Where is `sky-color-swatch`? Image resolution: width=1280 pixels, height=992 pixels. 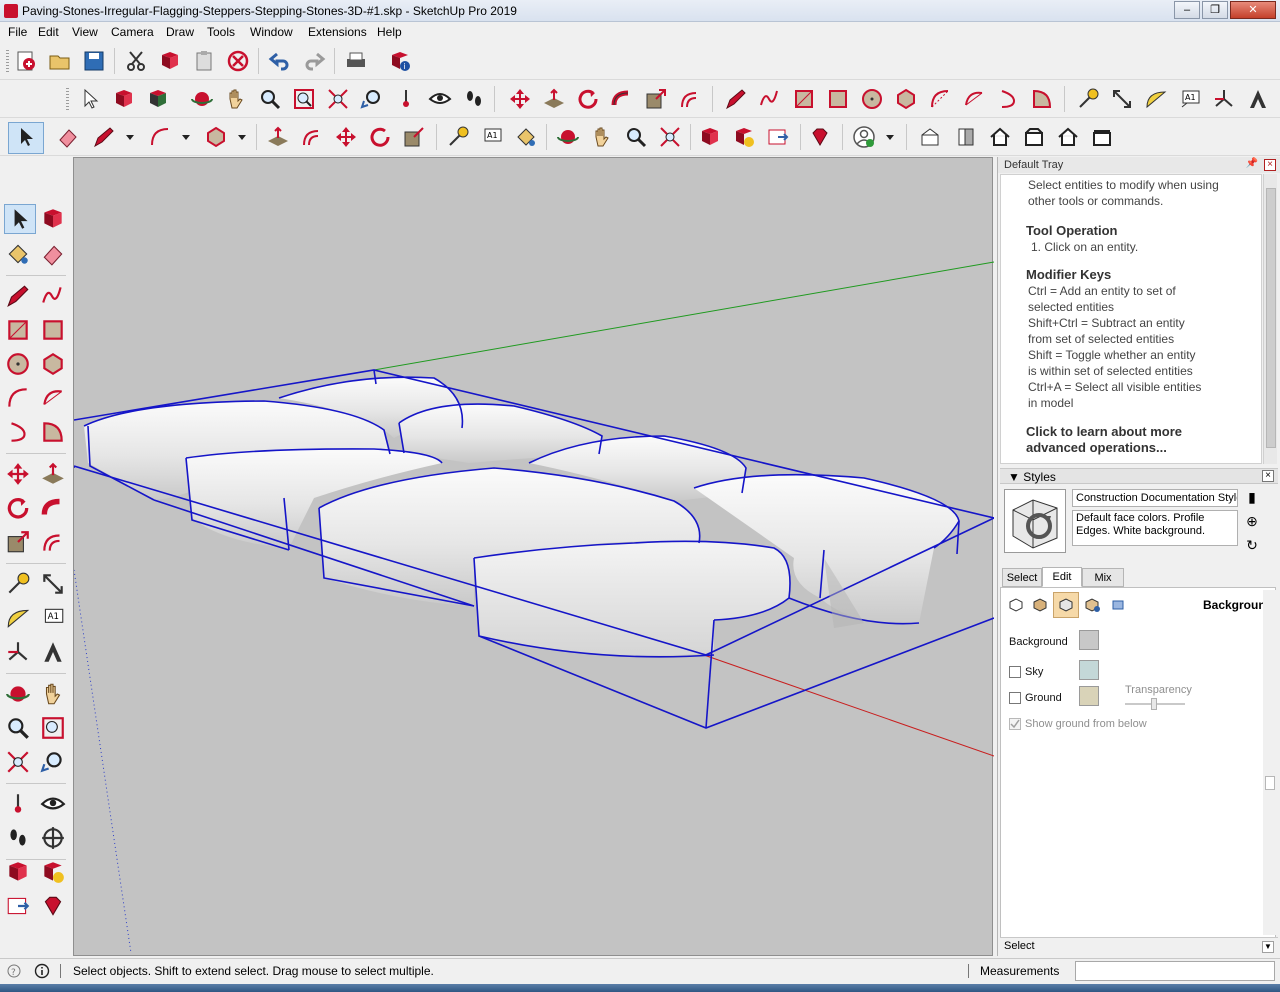 sky-color-swatch is located at coordinates (1089, 670).